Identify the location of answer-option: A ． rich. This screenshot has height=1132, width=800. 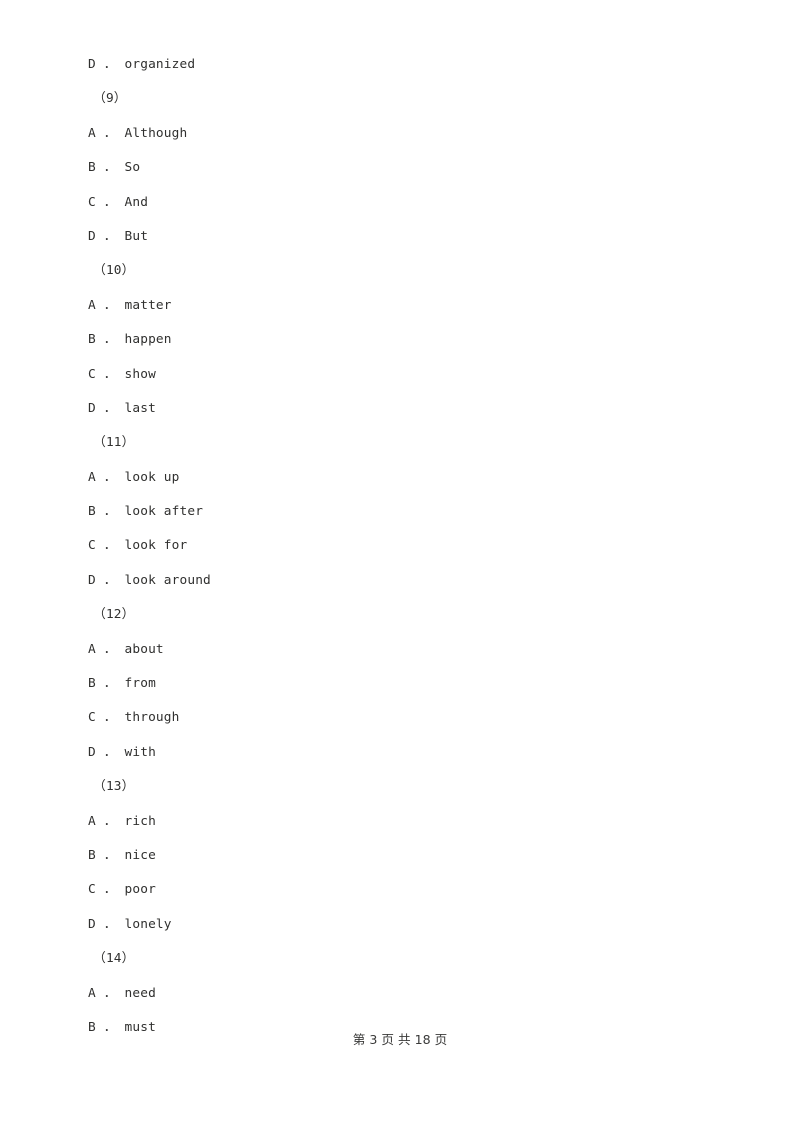
(122, 821).